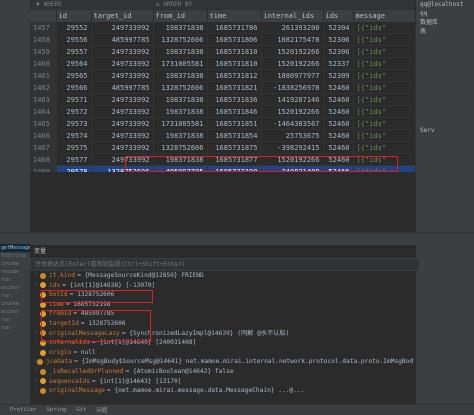 Image resolution: width=474 pixels, height=415 pixels. What do you see at coordinates (445, 4) in the screenshot?
I see `db-tree-title: qq@localhost` at bounding box center [445, 4].